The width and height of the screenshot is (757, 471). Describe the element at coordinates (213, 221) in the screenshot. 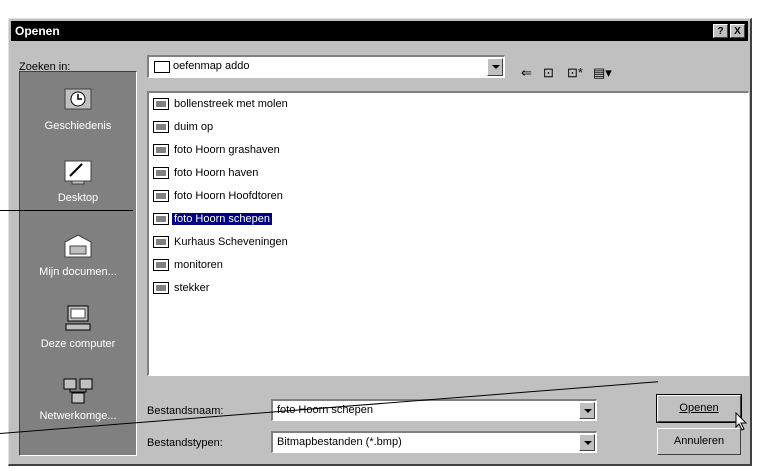

I see `file-item-selected: foto Hoorn schepen` at that location.